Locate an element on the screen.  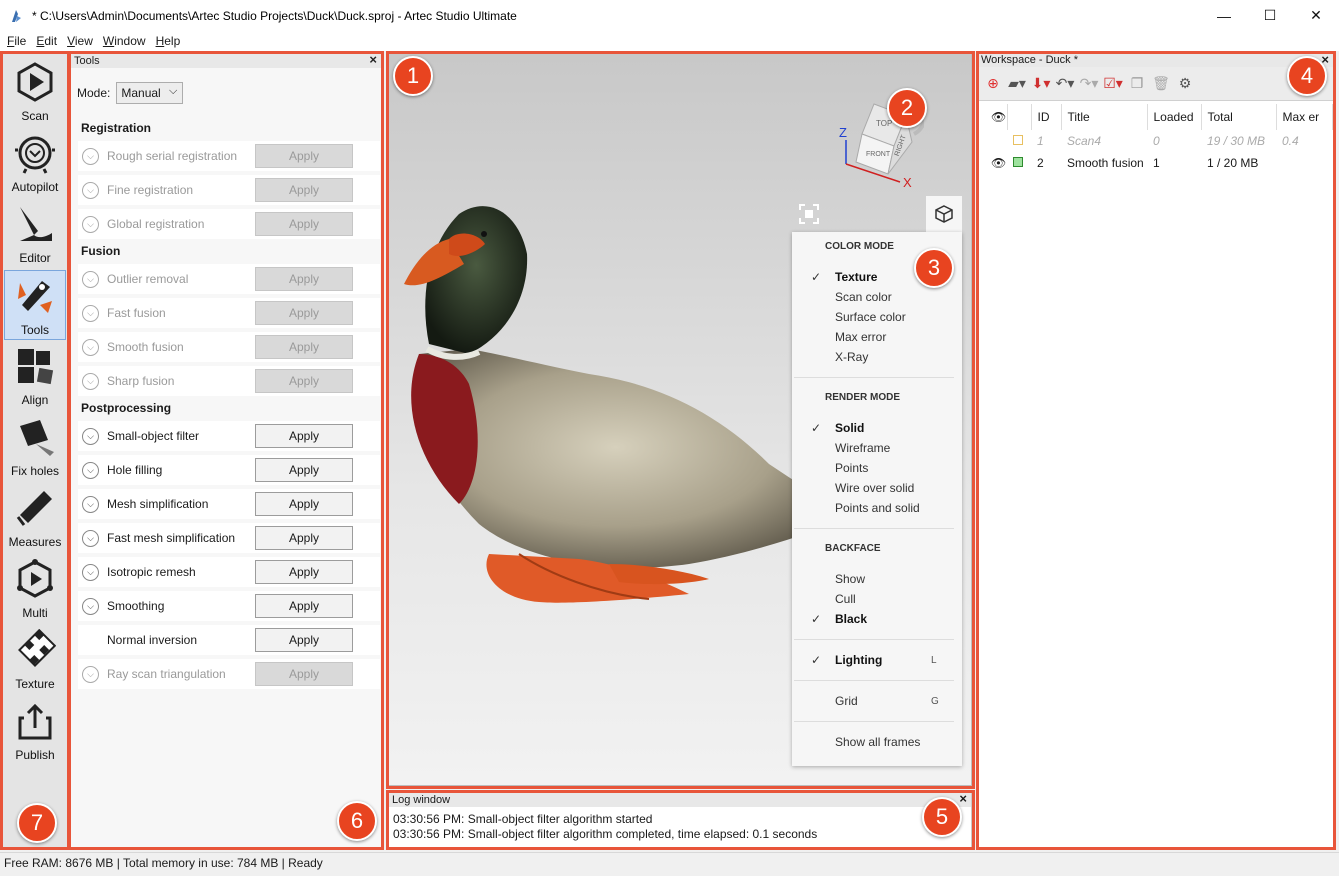
render-mode-solid: Solid is located at coordinates (849, 428).